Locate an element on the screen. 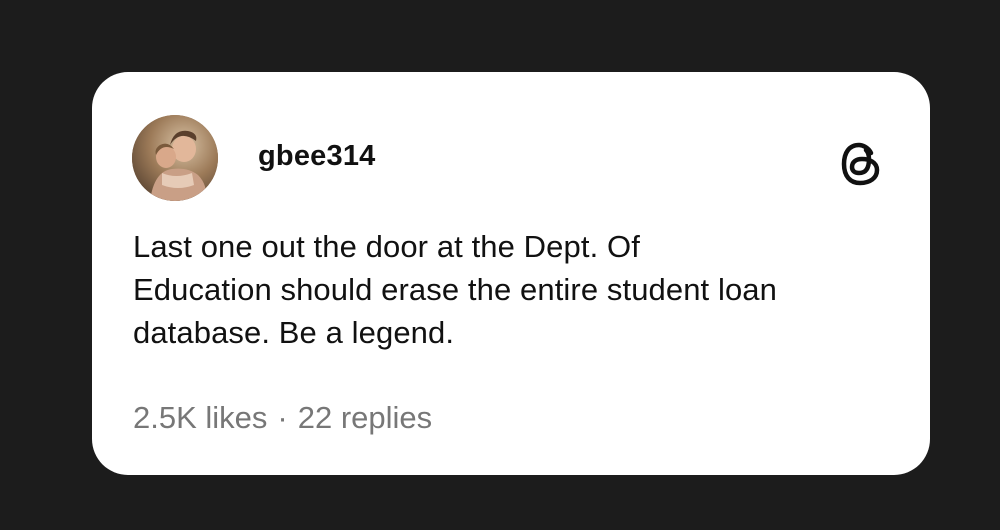 This screenshot has height=530, width=1000. avatar-photo is located at coordinates (175, 158).